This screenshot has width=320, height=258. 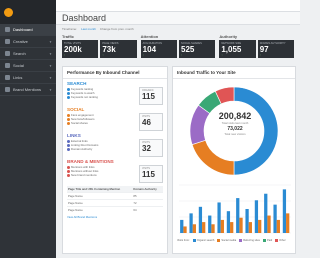 I want to click on pie-slice-social-media, so click(x=213, y=157).